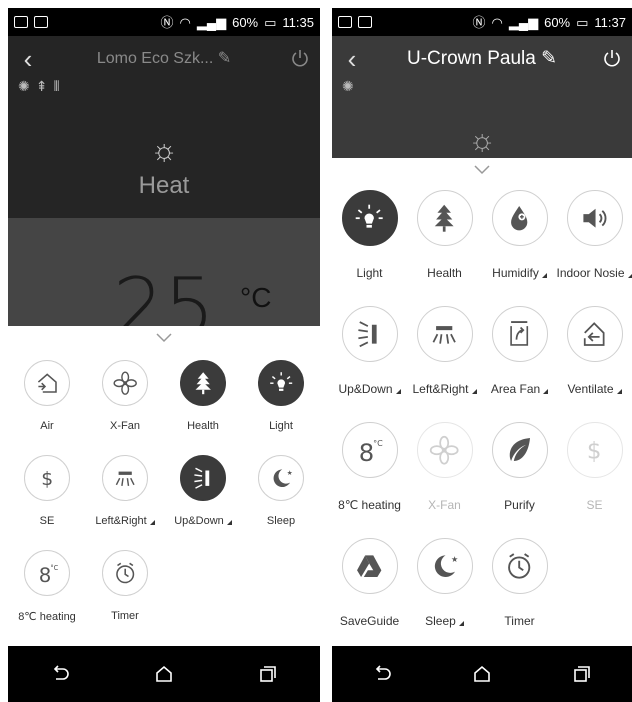  Describe the element at coordinates (610, 22) in the screenshot. I see `clock-time: 11:37` at that location.